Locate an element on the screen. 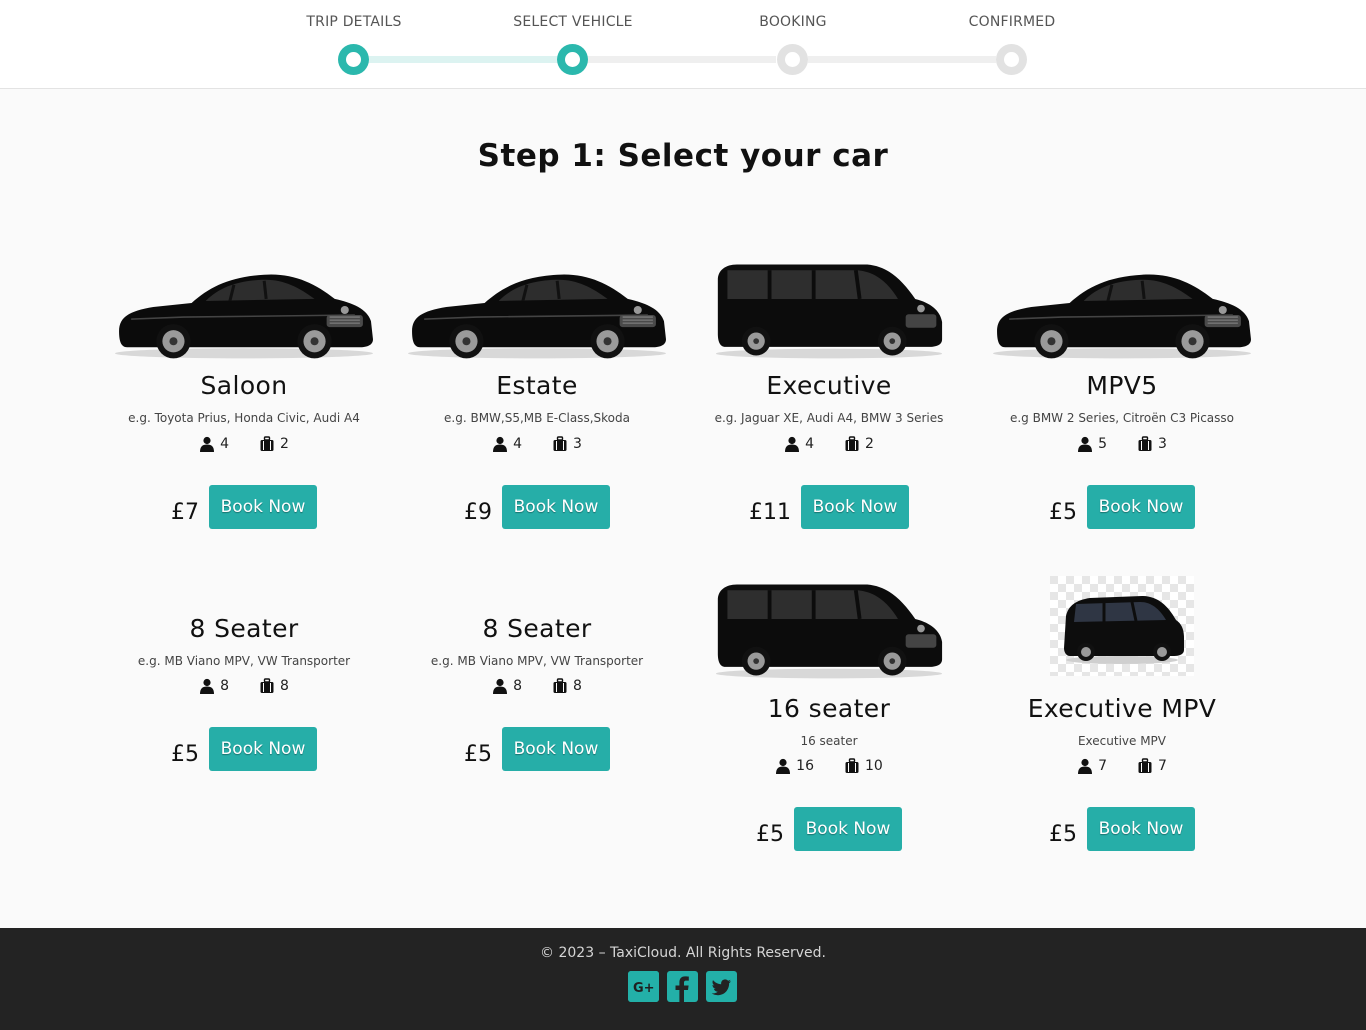 The height and width of the screenshot is (1030, 1366). vehicle-name: Executive is located at coordinates (829, 385).